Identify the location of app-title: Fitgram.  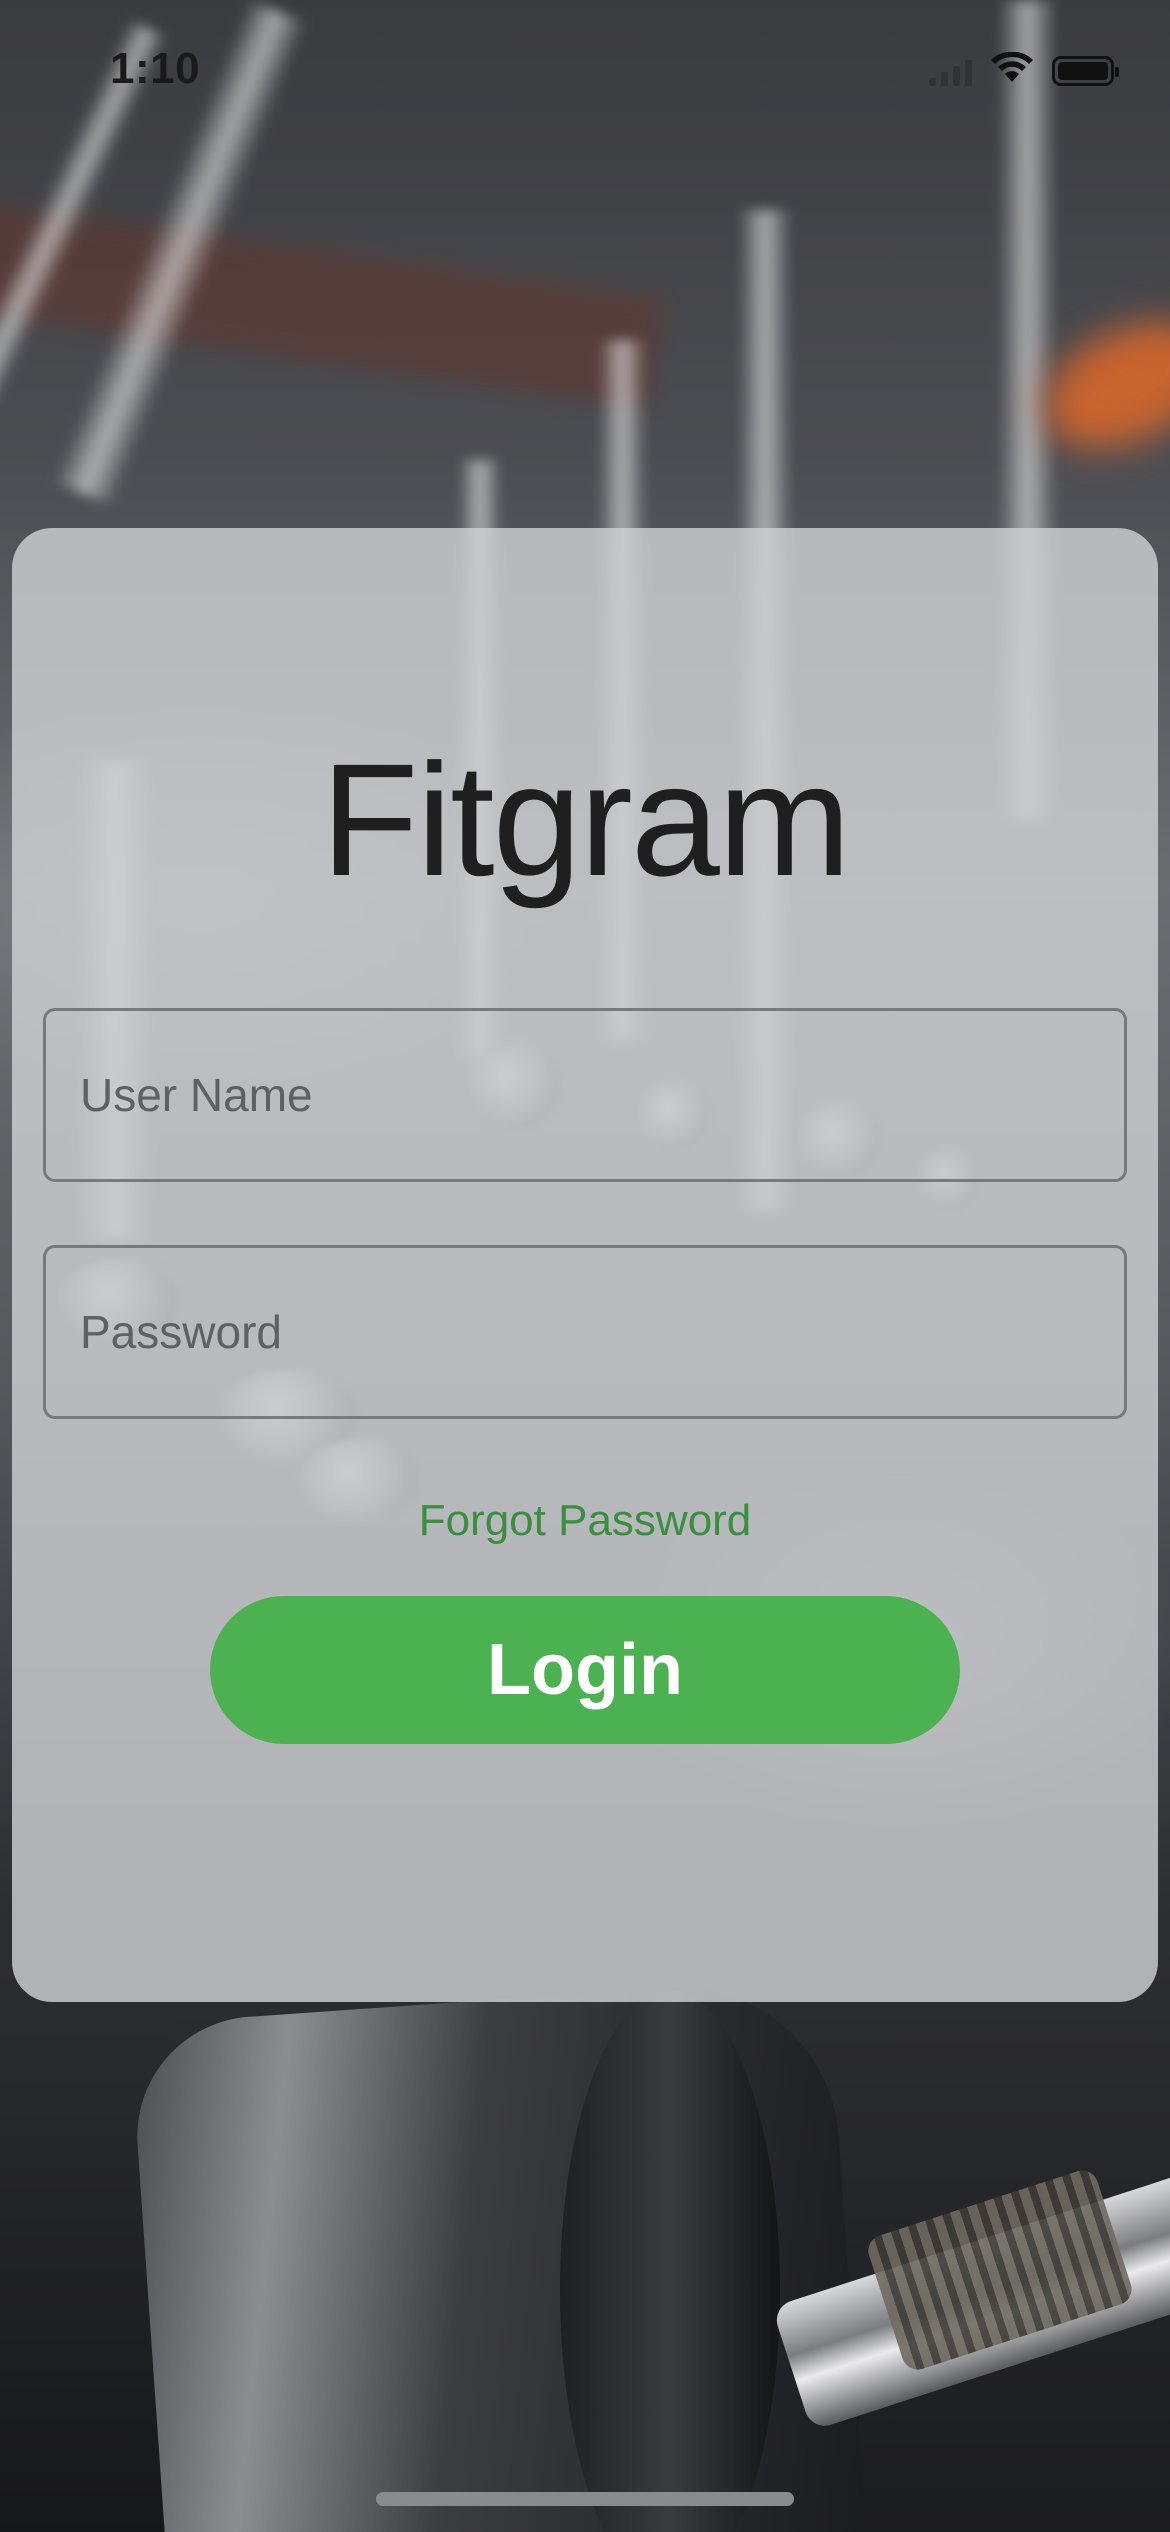
(585, 819).